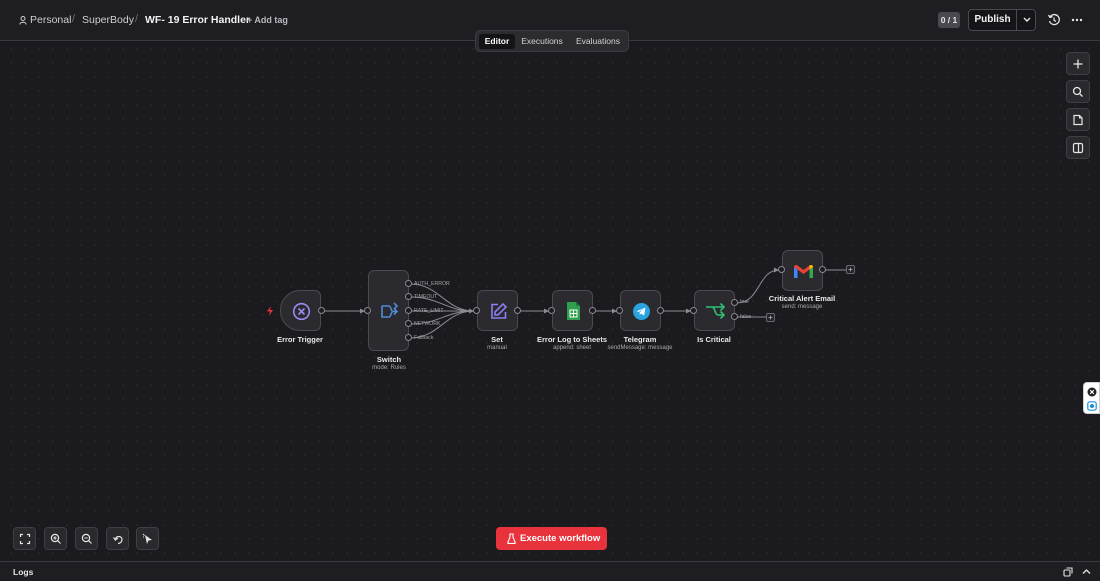 This screenshot has width=1100, height=581. I want to click on node-subtitle-switch: mode: Rules, so click(389, 368).